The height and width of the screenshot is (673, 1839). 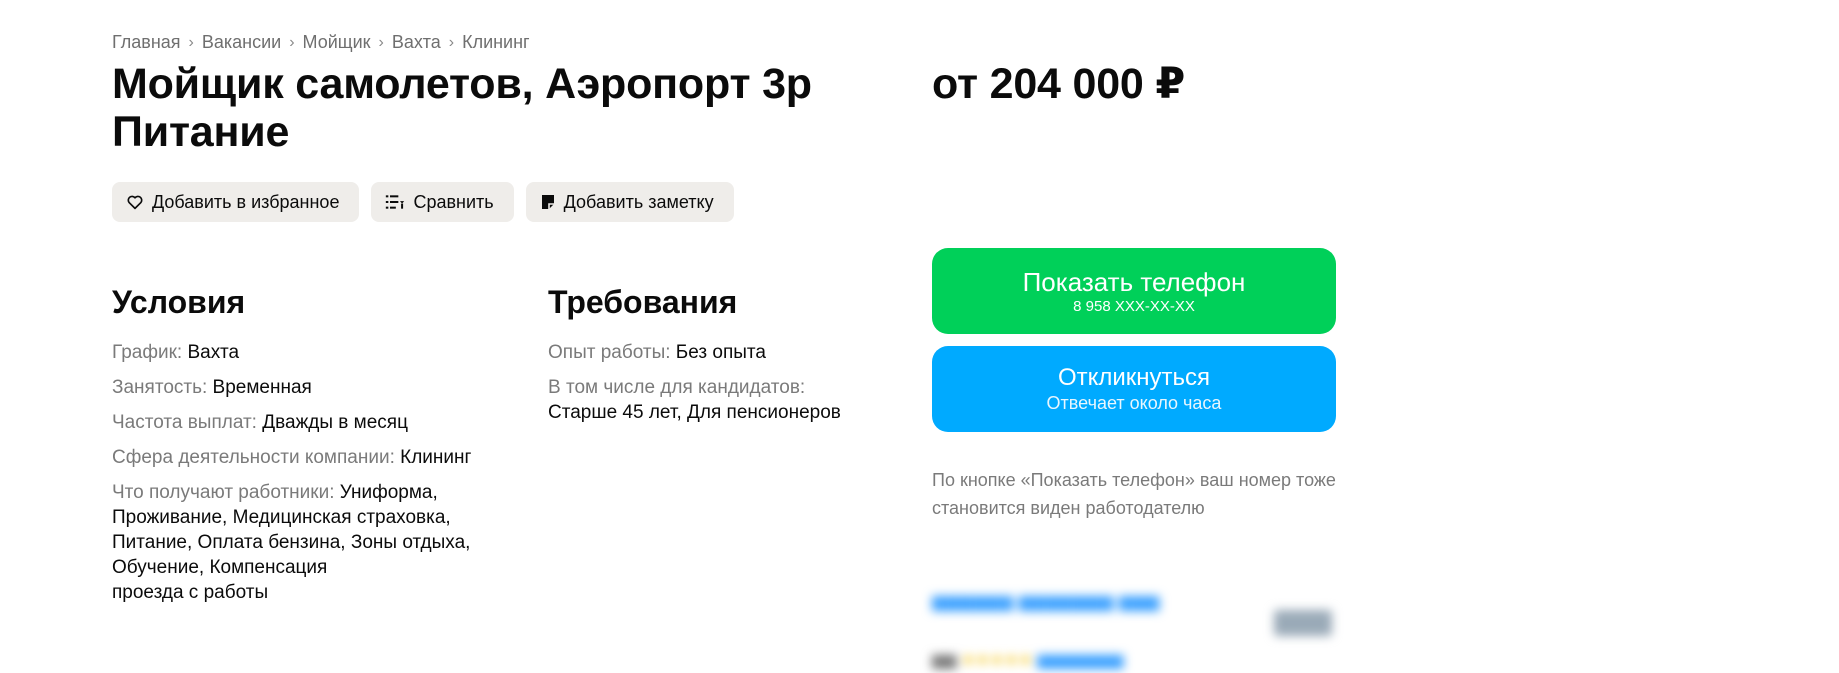 I want to click on condition-schedule-label: График:, so click(x=147, y=352).